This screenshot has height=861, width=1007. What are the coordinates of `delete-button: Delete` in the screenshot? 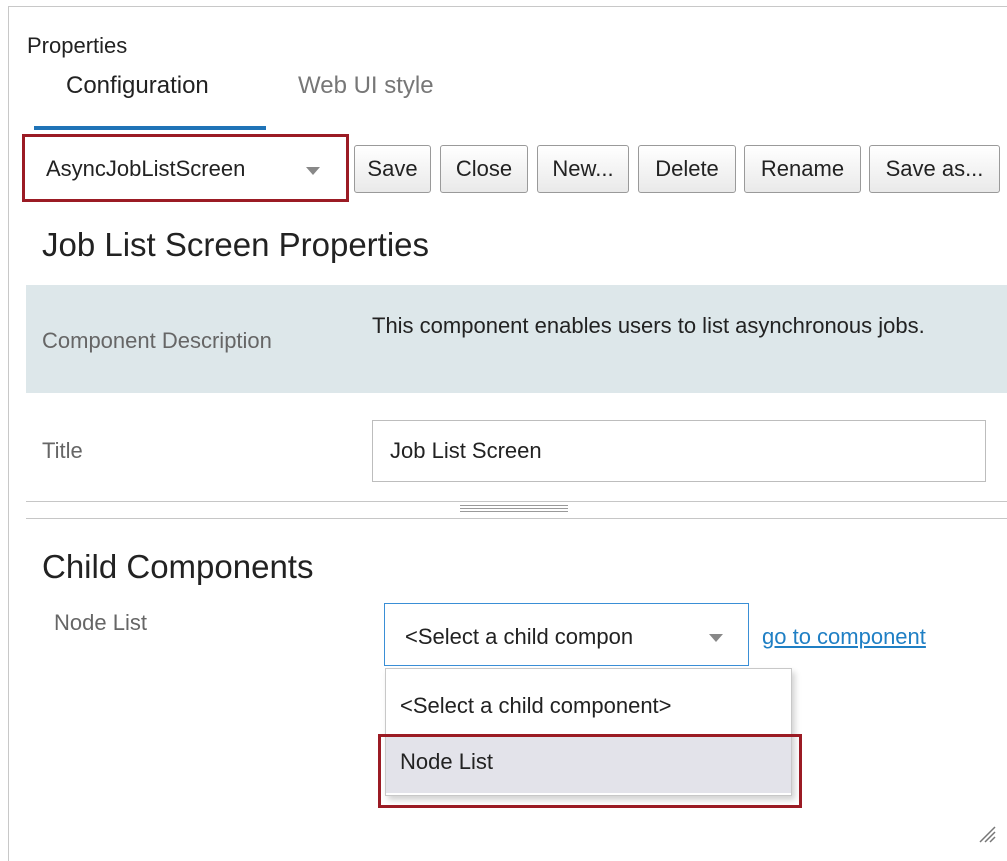 It's located at (687, 169).